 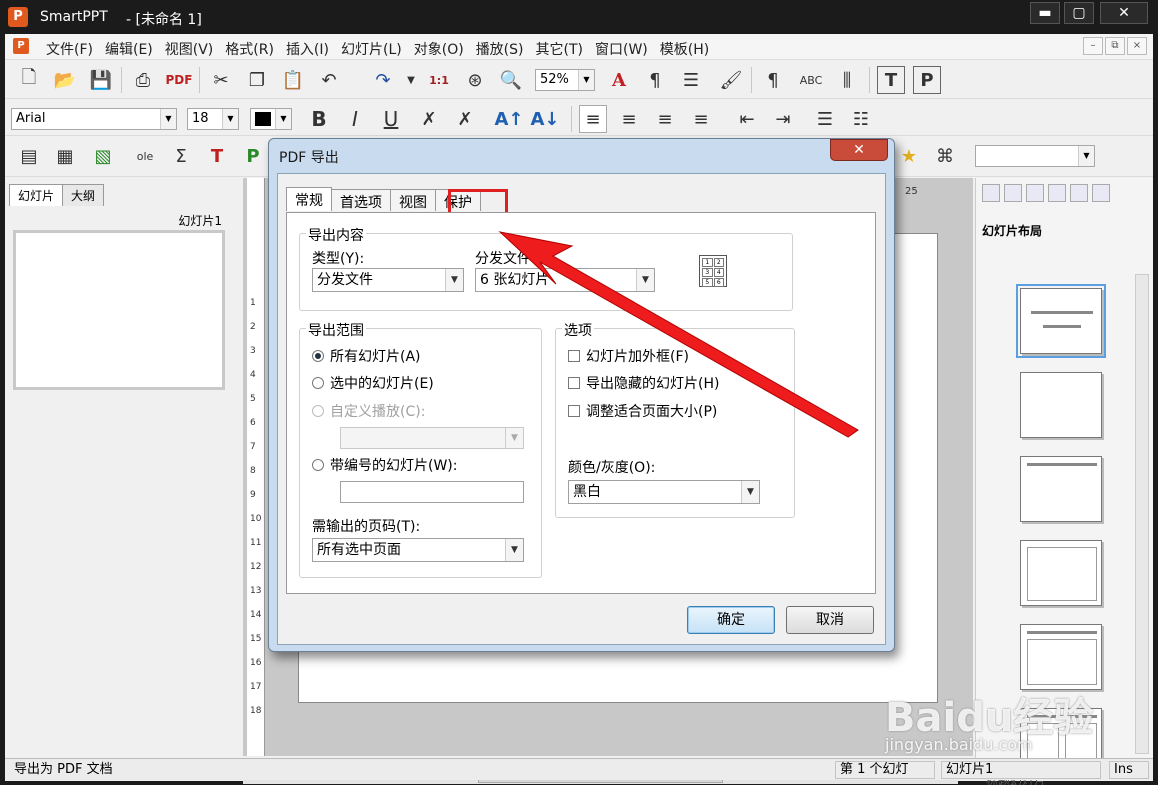 What do you see at coordinates (319, 119) in the screenshot?
I see `bold-button: B` at bounding box center [319, 119].